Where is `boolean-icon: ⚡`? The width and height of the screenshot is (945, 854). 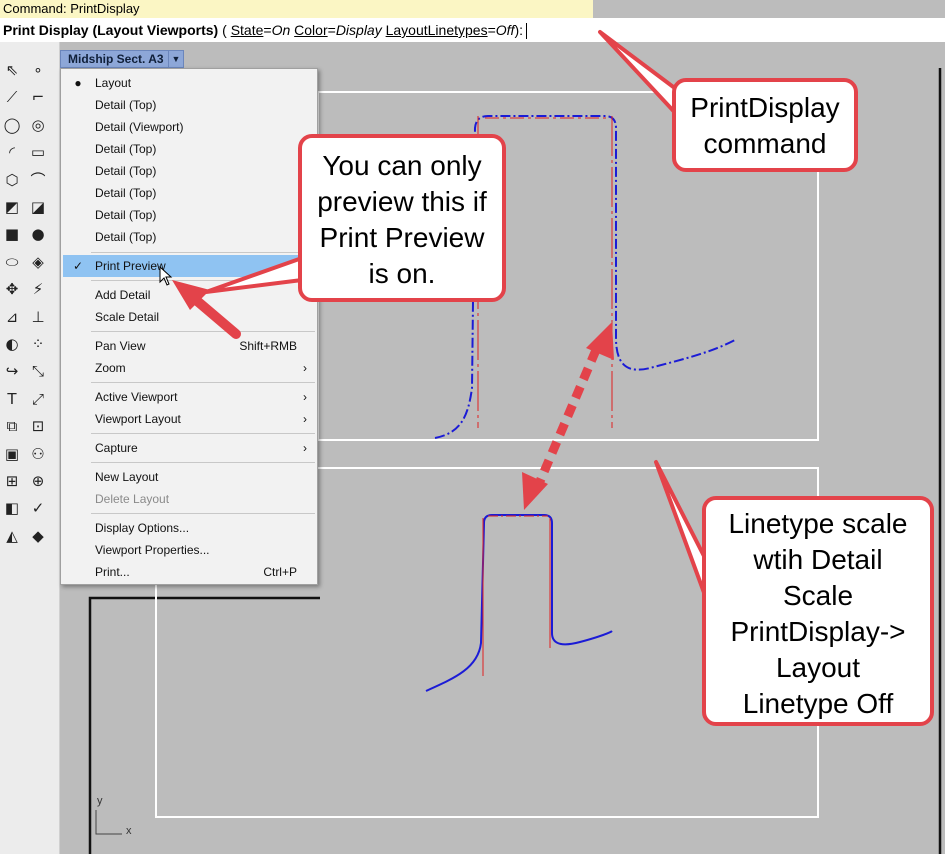 boolean-icon: ⚡ is located at coordinates (38, 289).